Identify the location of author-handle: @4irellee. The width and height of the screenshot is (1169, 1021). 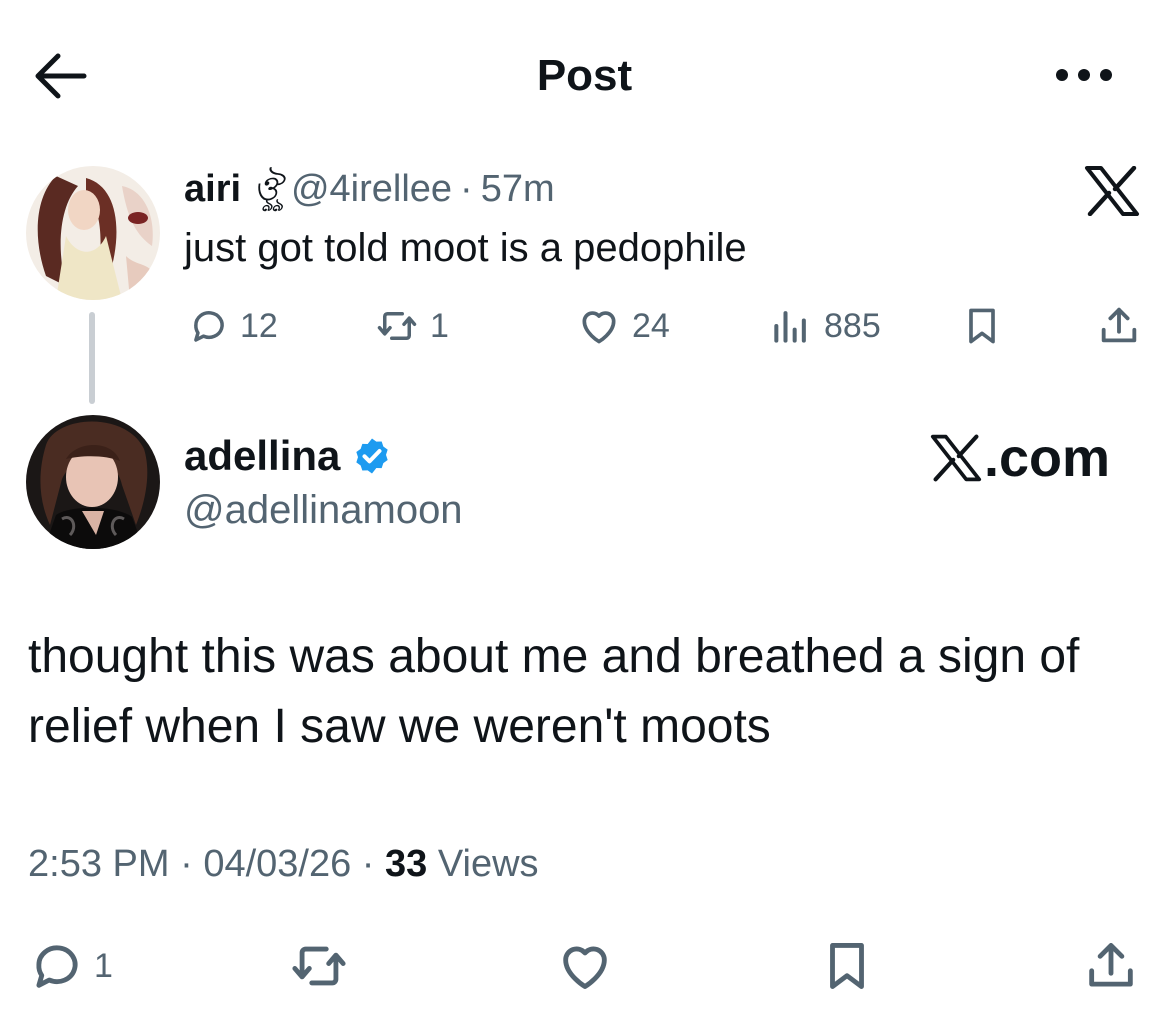
(371, 189).